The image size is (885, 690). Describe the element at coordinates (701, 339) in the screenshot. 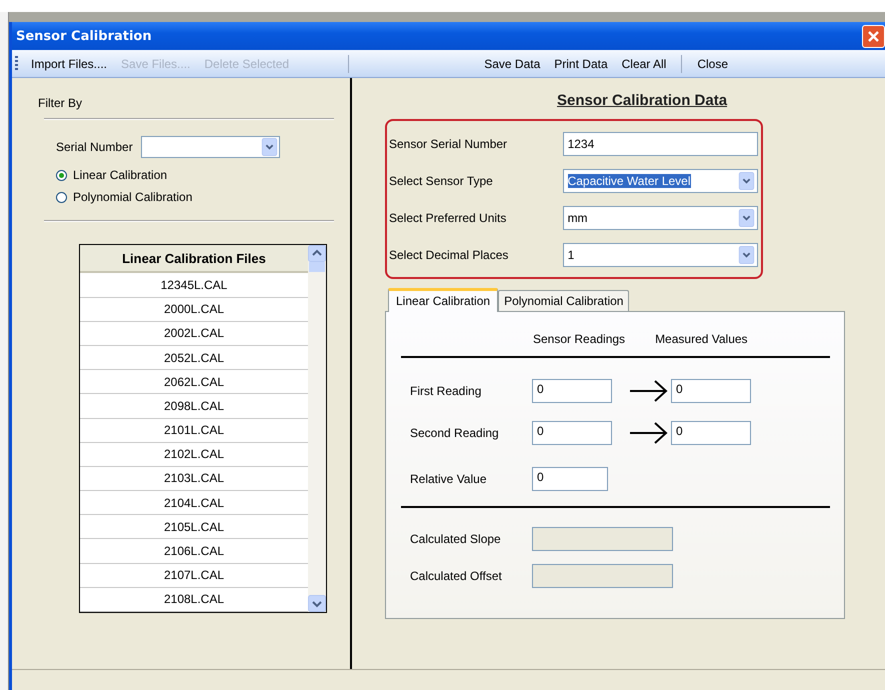

I see `column-label: Measured Values` at that location.